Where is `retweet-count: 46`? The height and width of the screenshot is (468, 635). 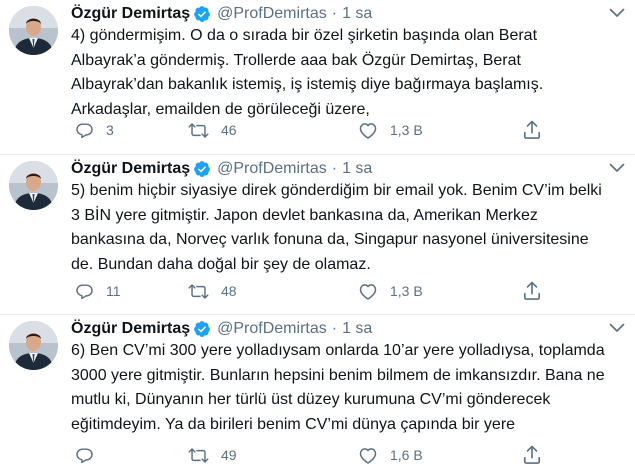 retweet-count: 46 is located at coordinates (229, 130).